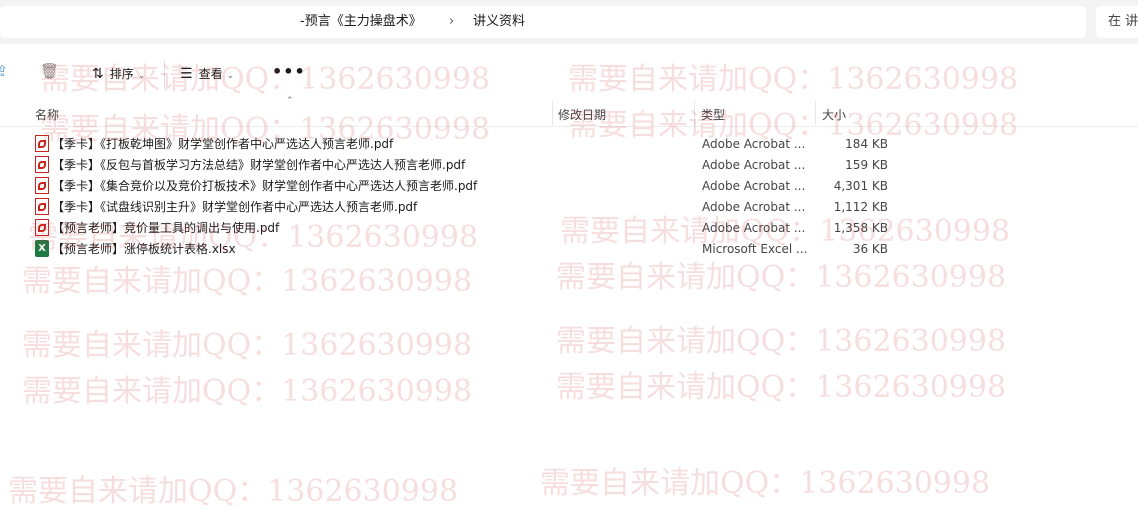 This screenshot has height=510, width=1138. What do you see at coordinates (42, 248) in the screenshot?
I see `excel-icon: X` at bounding box center [42, 248].